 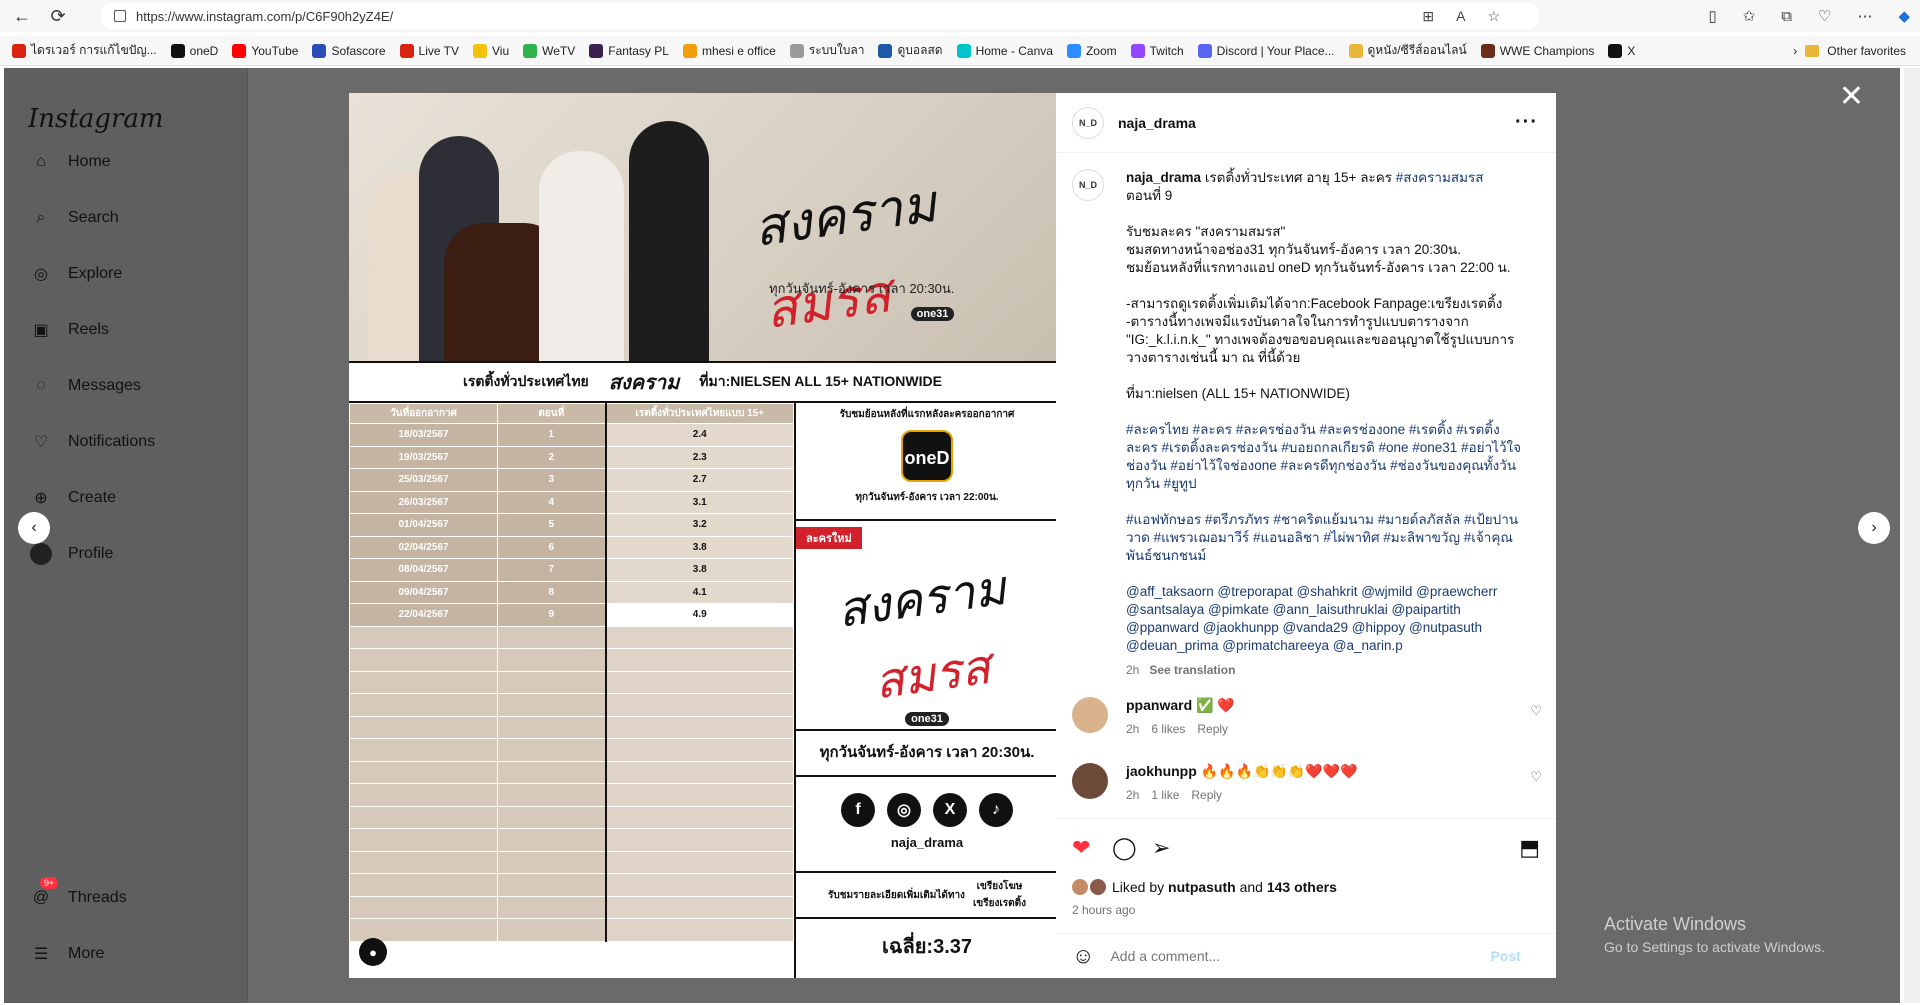 What do you see at coordinates (1157, 50) in the screenshot?
I see `bookmark: Twitch` at bounding box center [1157, 50].